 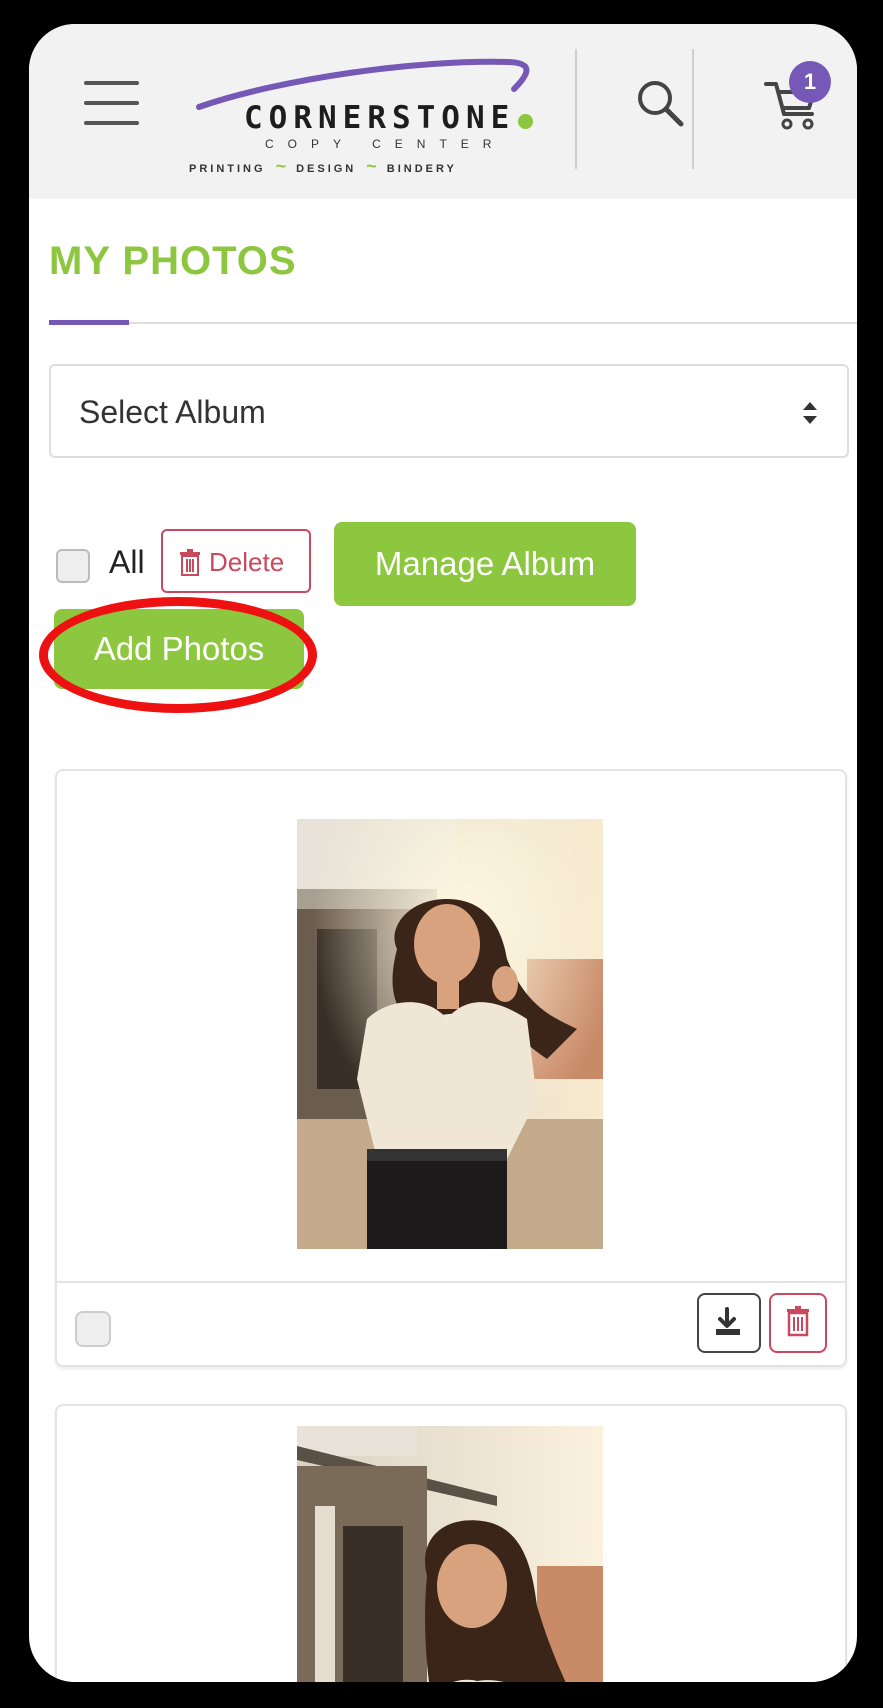 What do you see at coordinates (451, 1325) in the screenshot?
I see `photo-card-footer` at bounding box center [451, 1325].